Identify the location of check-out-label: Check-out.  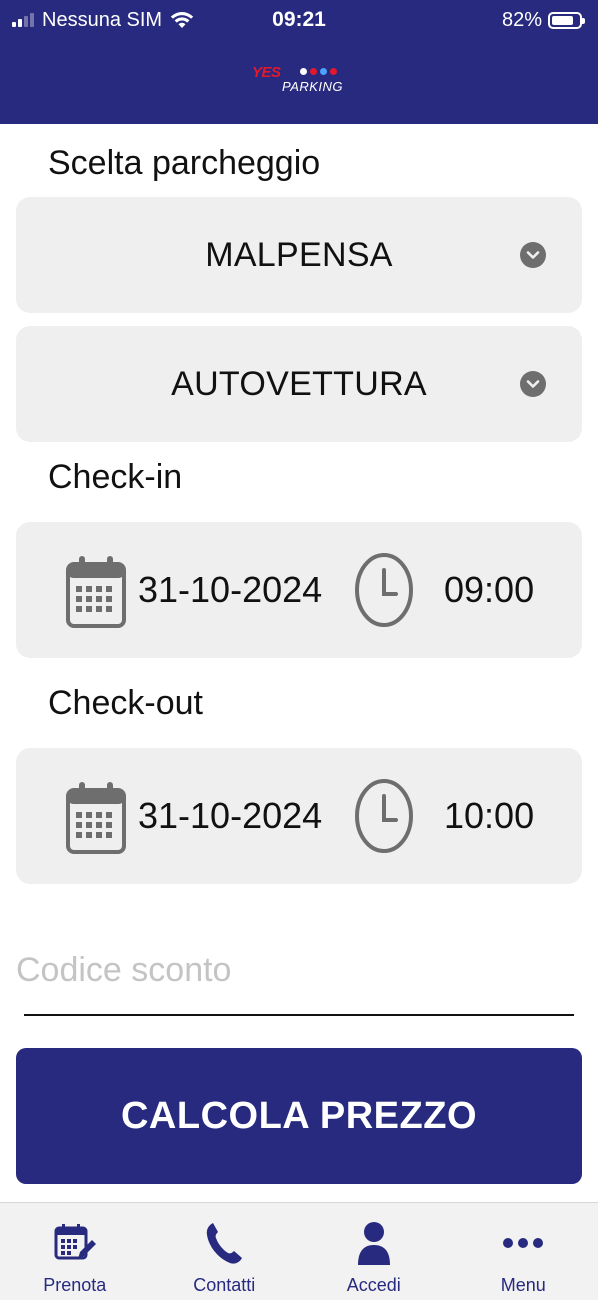
(125, 703).